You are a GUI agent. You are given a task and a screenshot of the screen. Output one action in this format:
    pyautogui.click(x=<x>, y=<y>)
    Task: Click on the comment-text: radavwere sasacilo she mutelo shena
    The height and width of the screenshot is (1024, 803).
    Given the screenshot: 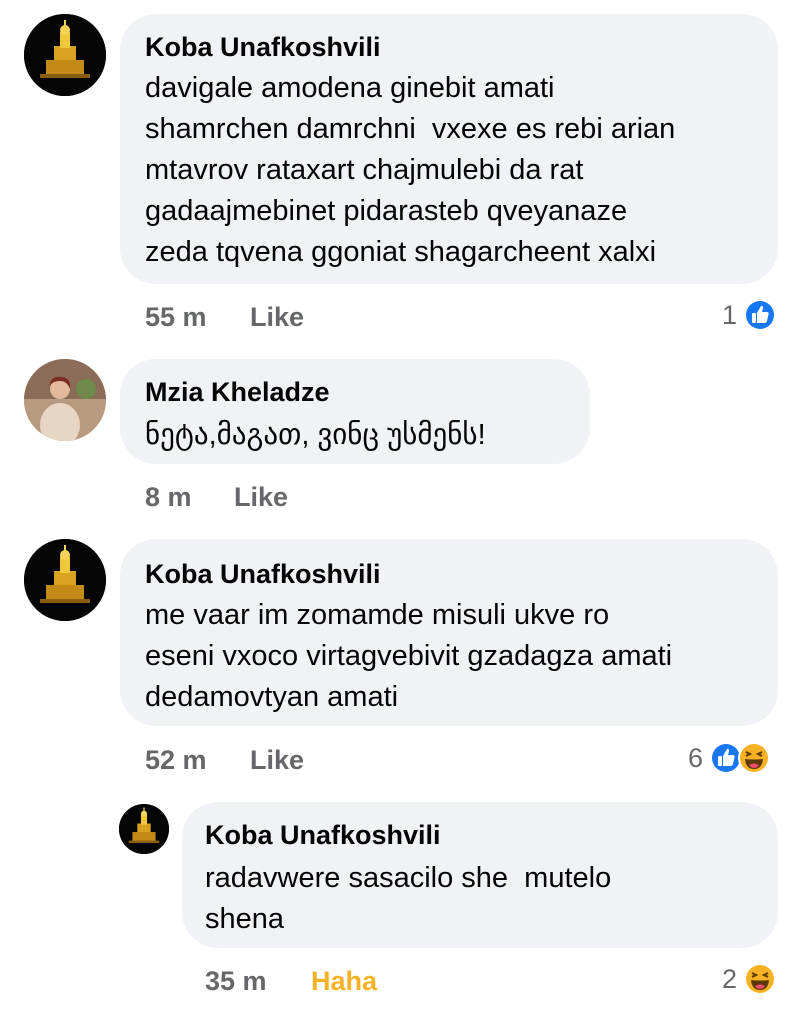 What is the action you would take?
    pyautogui.click(x=408, y=898)
    